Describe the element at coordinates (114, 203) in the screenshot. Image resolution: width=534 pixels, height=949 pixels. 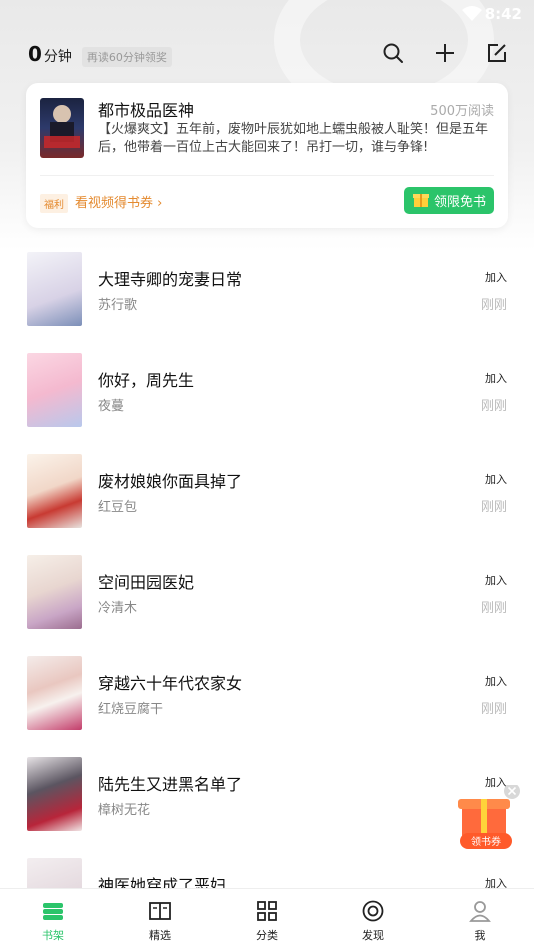
I see `watch-video-label: 看视频得书券` at that location.